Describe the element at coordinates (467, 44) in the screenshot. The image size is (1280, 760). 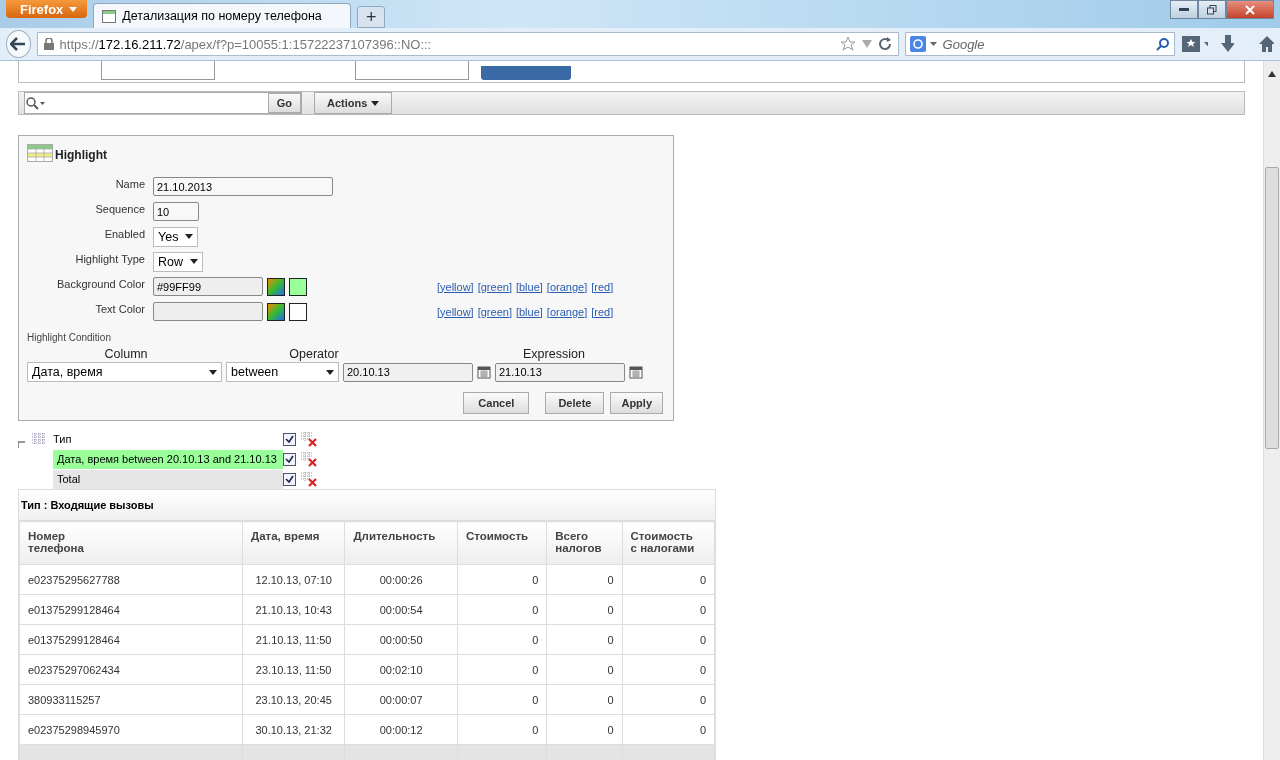
I see `address-bar: https://172.16.211.72/apex/f?p=10055:1:15722237107396::NO:::` at that location.